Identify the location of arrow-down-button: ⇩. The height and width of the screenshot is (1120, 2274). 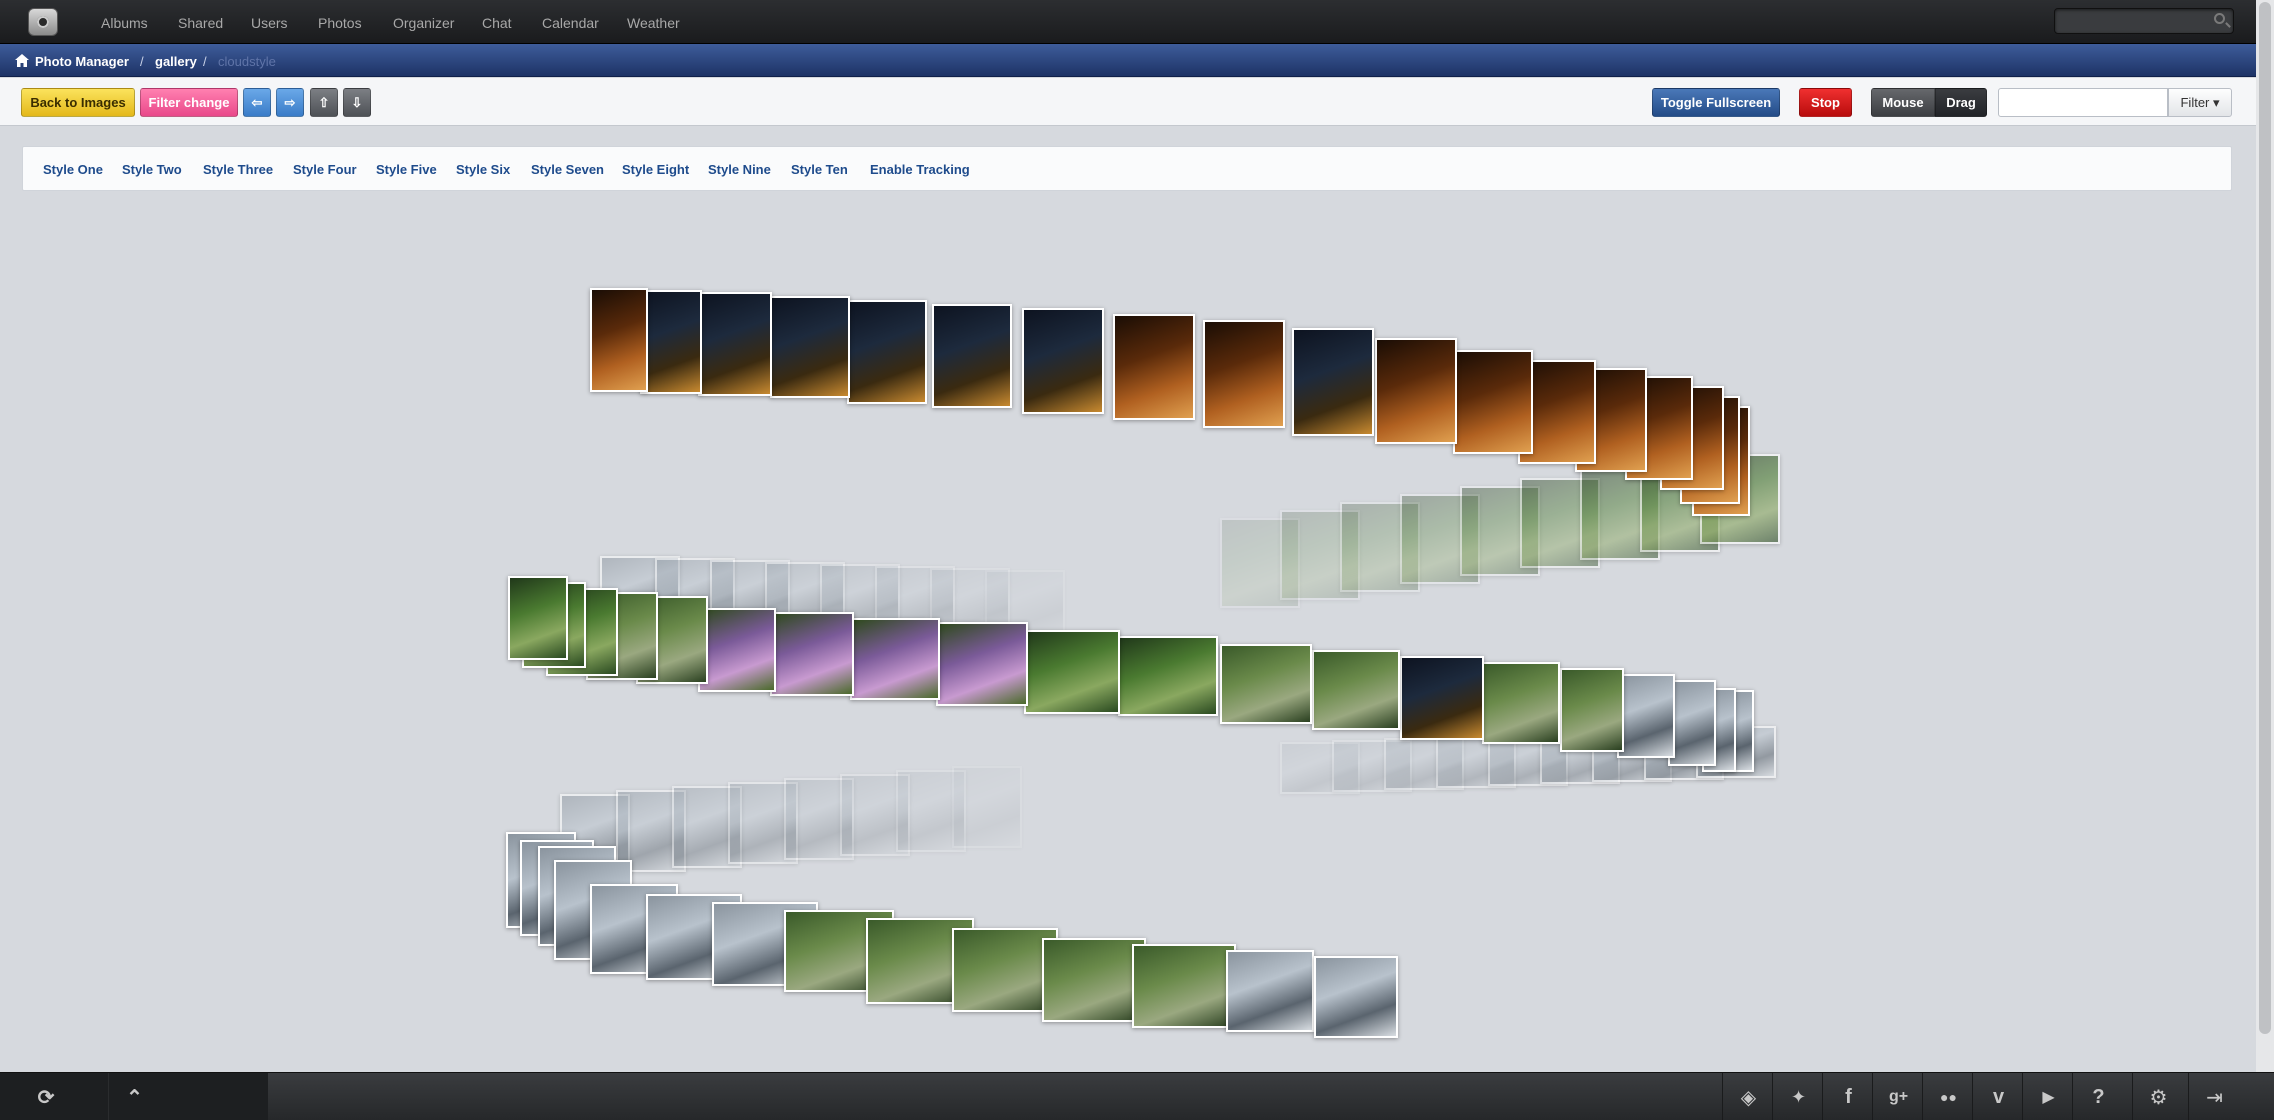
(357, 102).